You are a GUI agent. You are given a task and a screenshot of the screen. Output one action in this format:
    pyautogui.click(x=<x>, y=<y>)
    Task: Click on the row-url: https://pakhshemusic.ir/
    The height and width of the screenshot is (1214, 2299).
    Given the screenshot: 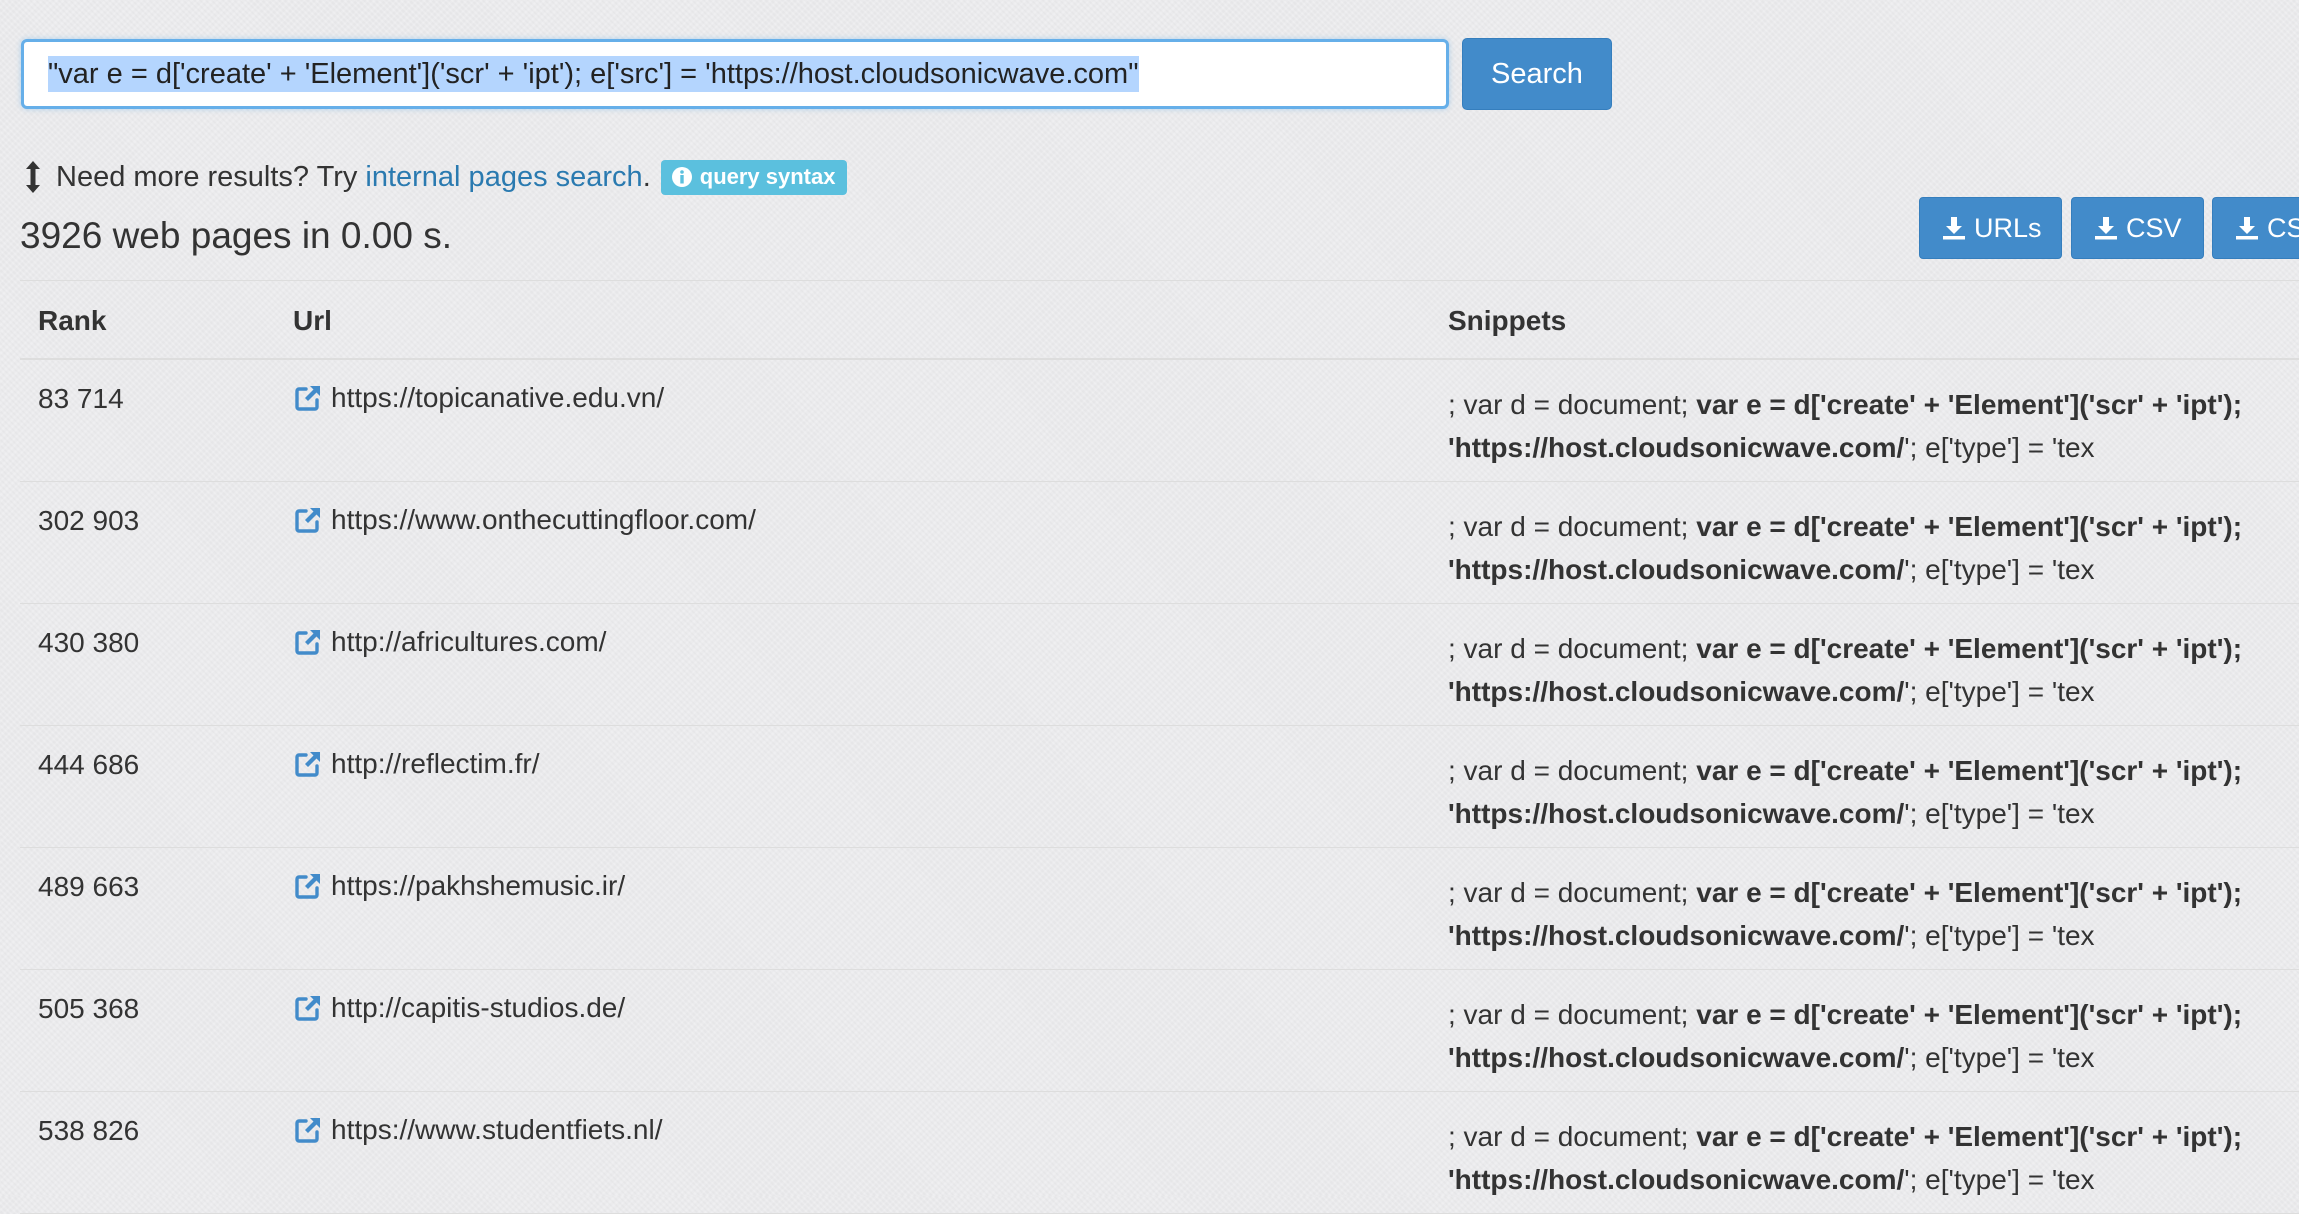 What is the action you would take?
    pyautogui.click(x=459, y=886)
    